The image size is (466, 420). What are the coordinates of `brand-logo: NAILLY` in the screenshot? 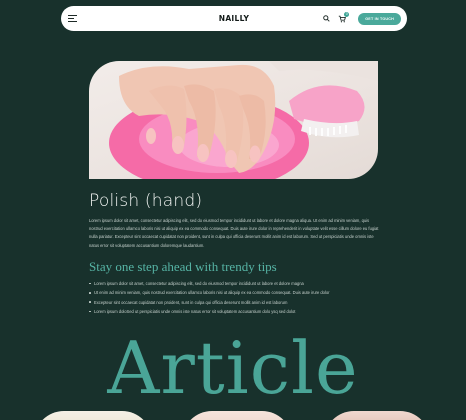 It's located at (234, 18).